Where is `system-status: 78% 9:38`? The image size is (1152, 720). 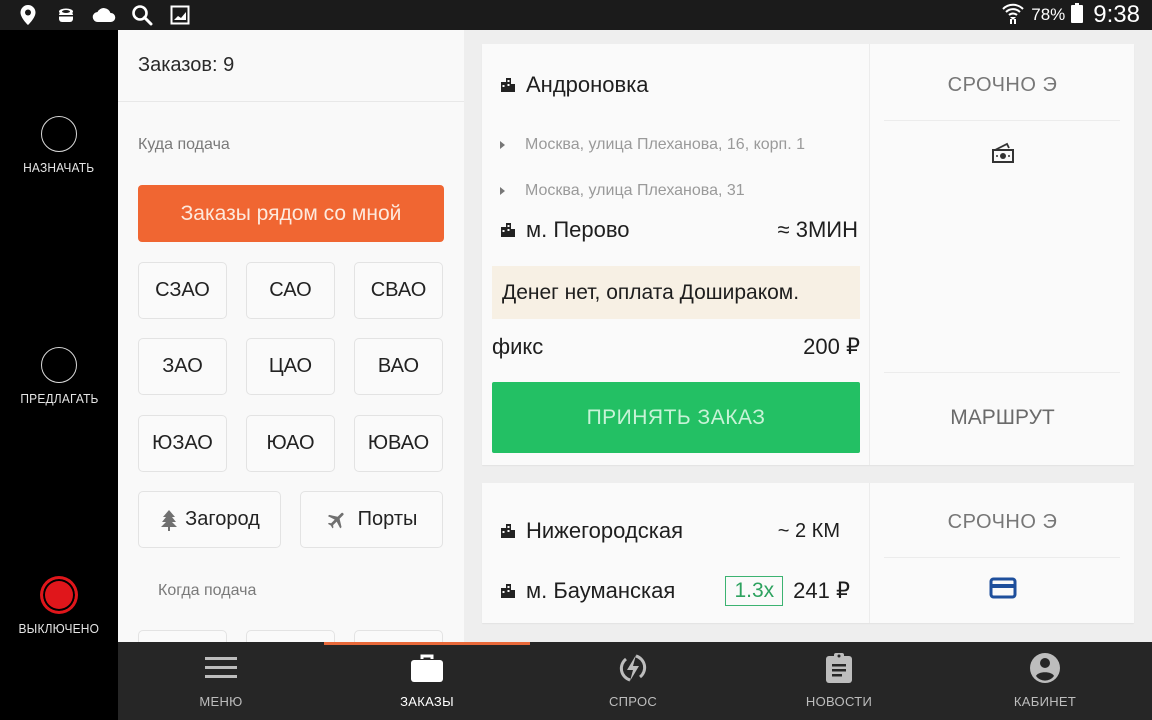 system-status: 78% 9:38 is located at coordinates (1070, 15).